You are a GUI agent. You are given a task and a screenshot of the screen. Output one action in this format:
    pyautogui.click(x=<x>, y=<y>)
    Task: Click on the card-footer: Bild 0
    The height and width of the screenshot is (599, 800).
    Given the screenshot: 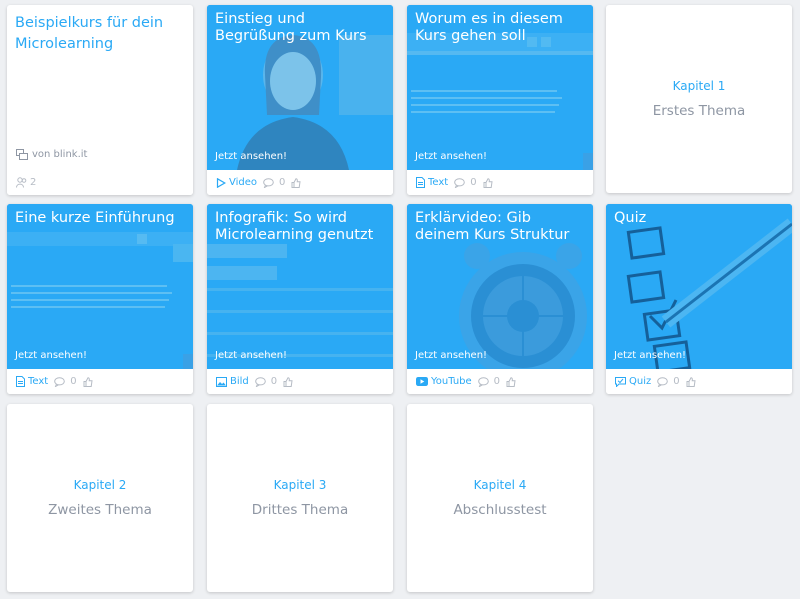 What is the action you would take?
    pyautogui.click(x=300, y=381)
    